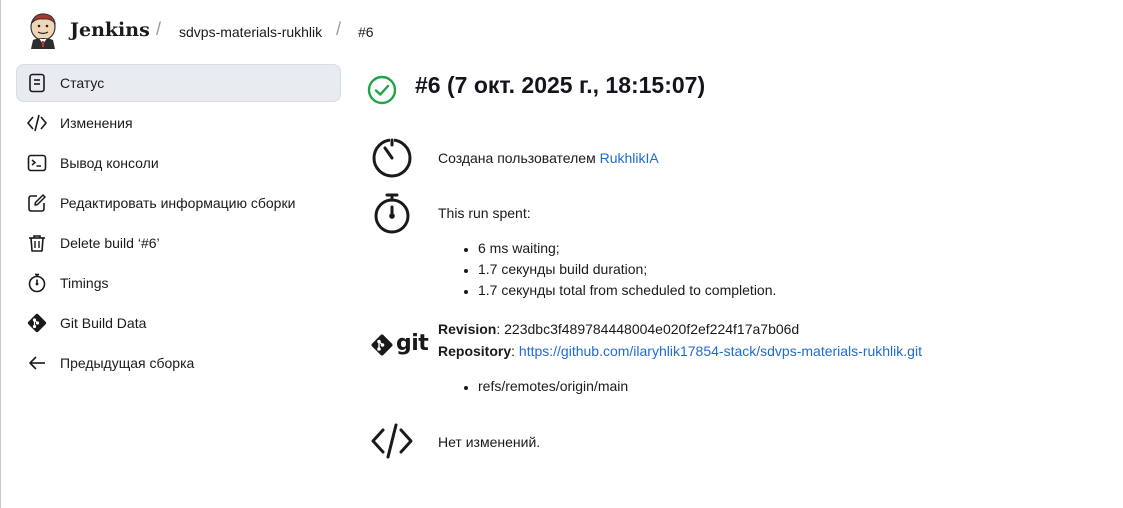  I want to click on sidebar-item-label: Delete build ‘#6’, so click(110, 243).